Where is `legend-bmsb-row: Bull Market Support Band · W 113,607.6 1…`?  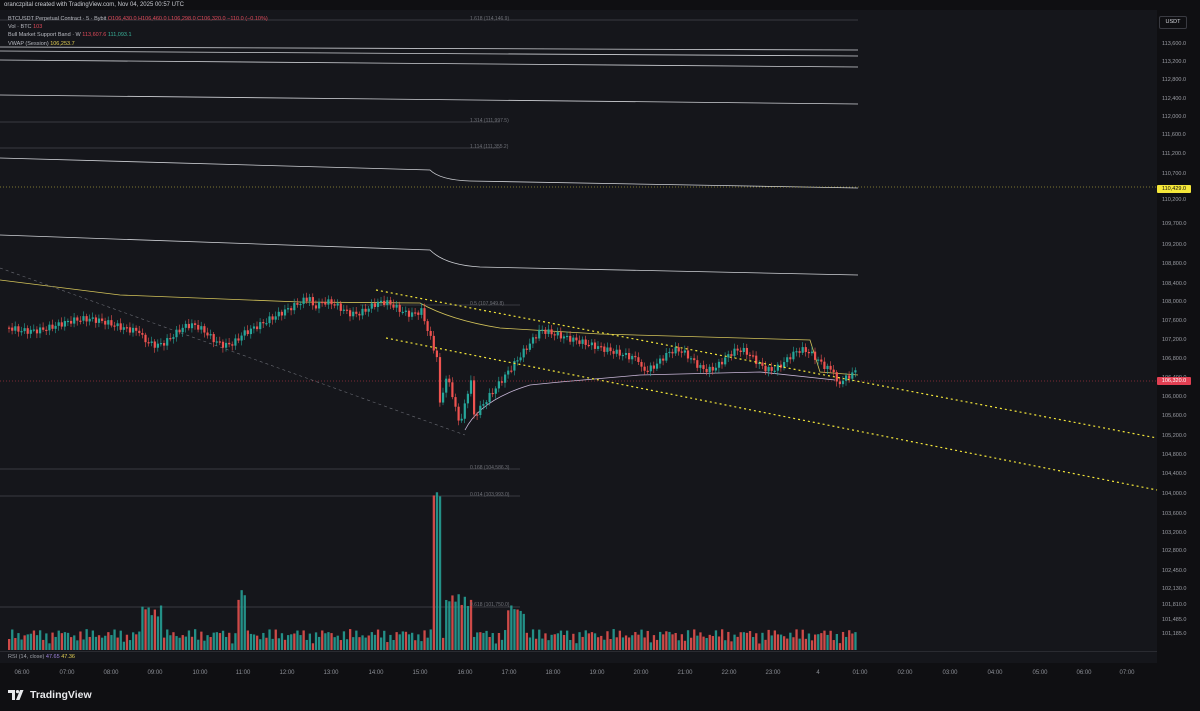
legend-bmsb-row: Bull Market Support Band · W 113,607.6 1… is located at coordinates (138, 35).